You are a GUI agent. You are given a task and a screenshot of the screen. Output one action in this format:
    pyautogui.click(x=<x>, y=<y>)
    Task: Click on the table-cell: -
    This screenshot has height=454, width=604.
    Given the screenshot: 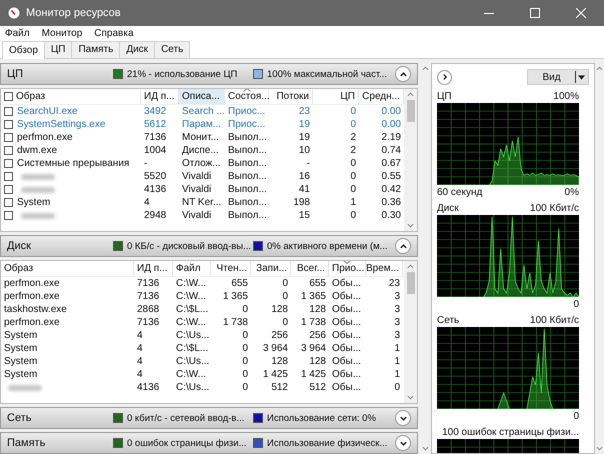 What is the action you would take?
    pyautogui.click(x=146, y=163)
    